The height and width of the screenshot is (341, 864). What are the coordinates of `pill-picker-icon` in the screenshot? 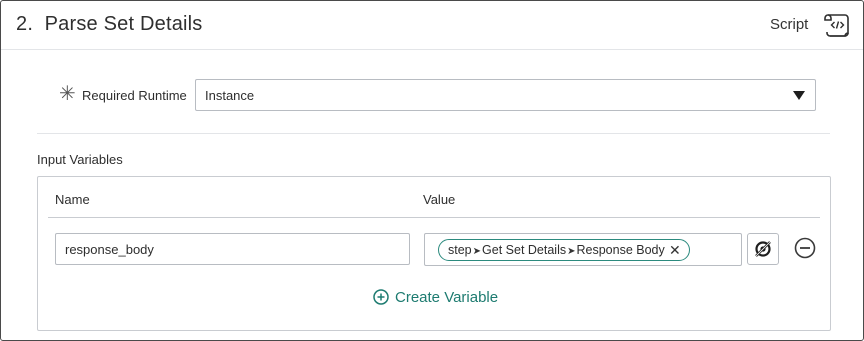 It's located at (763, 249).